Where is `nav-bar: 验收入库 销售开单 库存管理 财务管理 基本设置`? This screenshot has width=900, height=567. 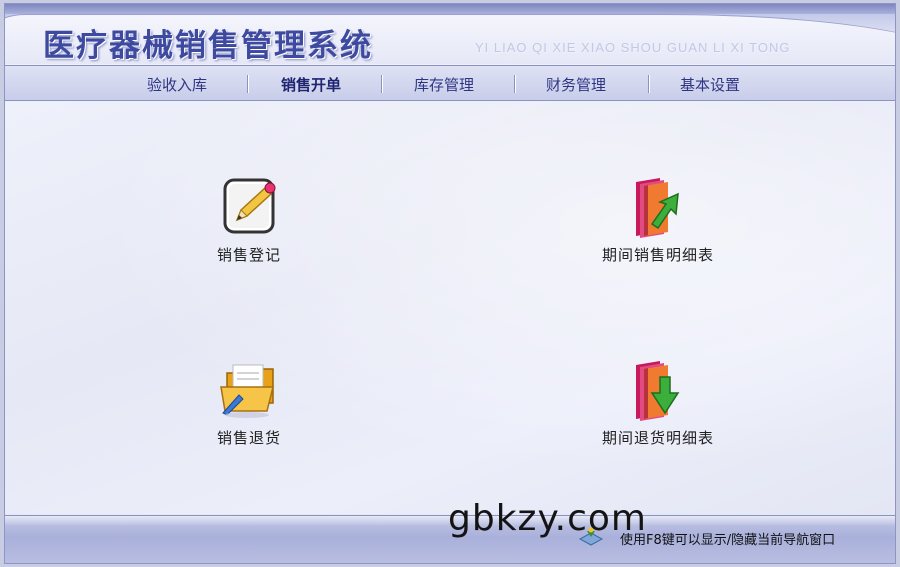 nav-bar: 验收入库 销售开单 库存管理 财务管理 基本设置 is located at coordinates (450, 83).